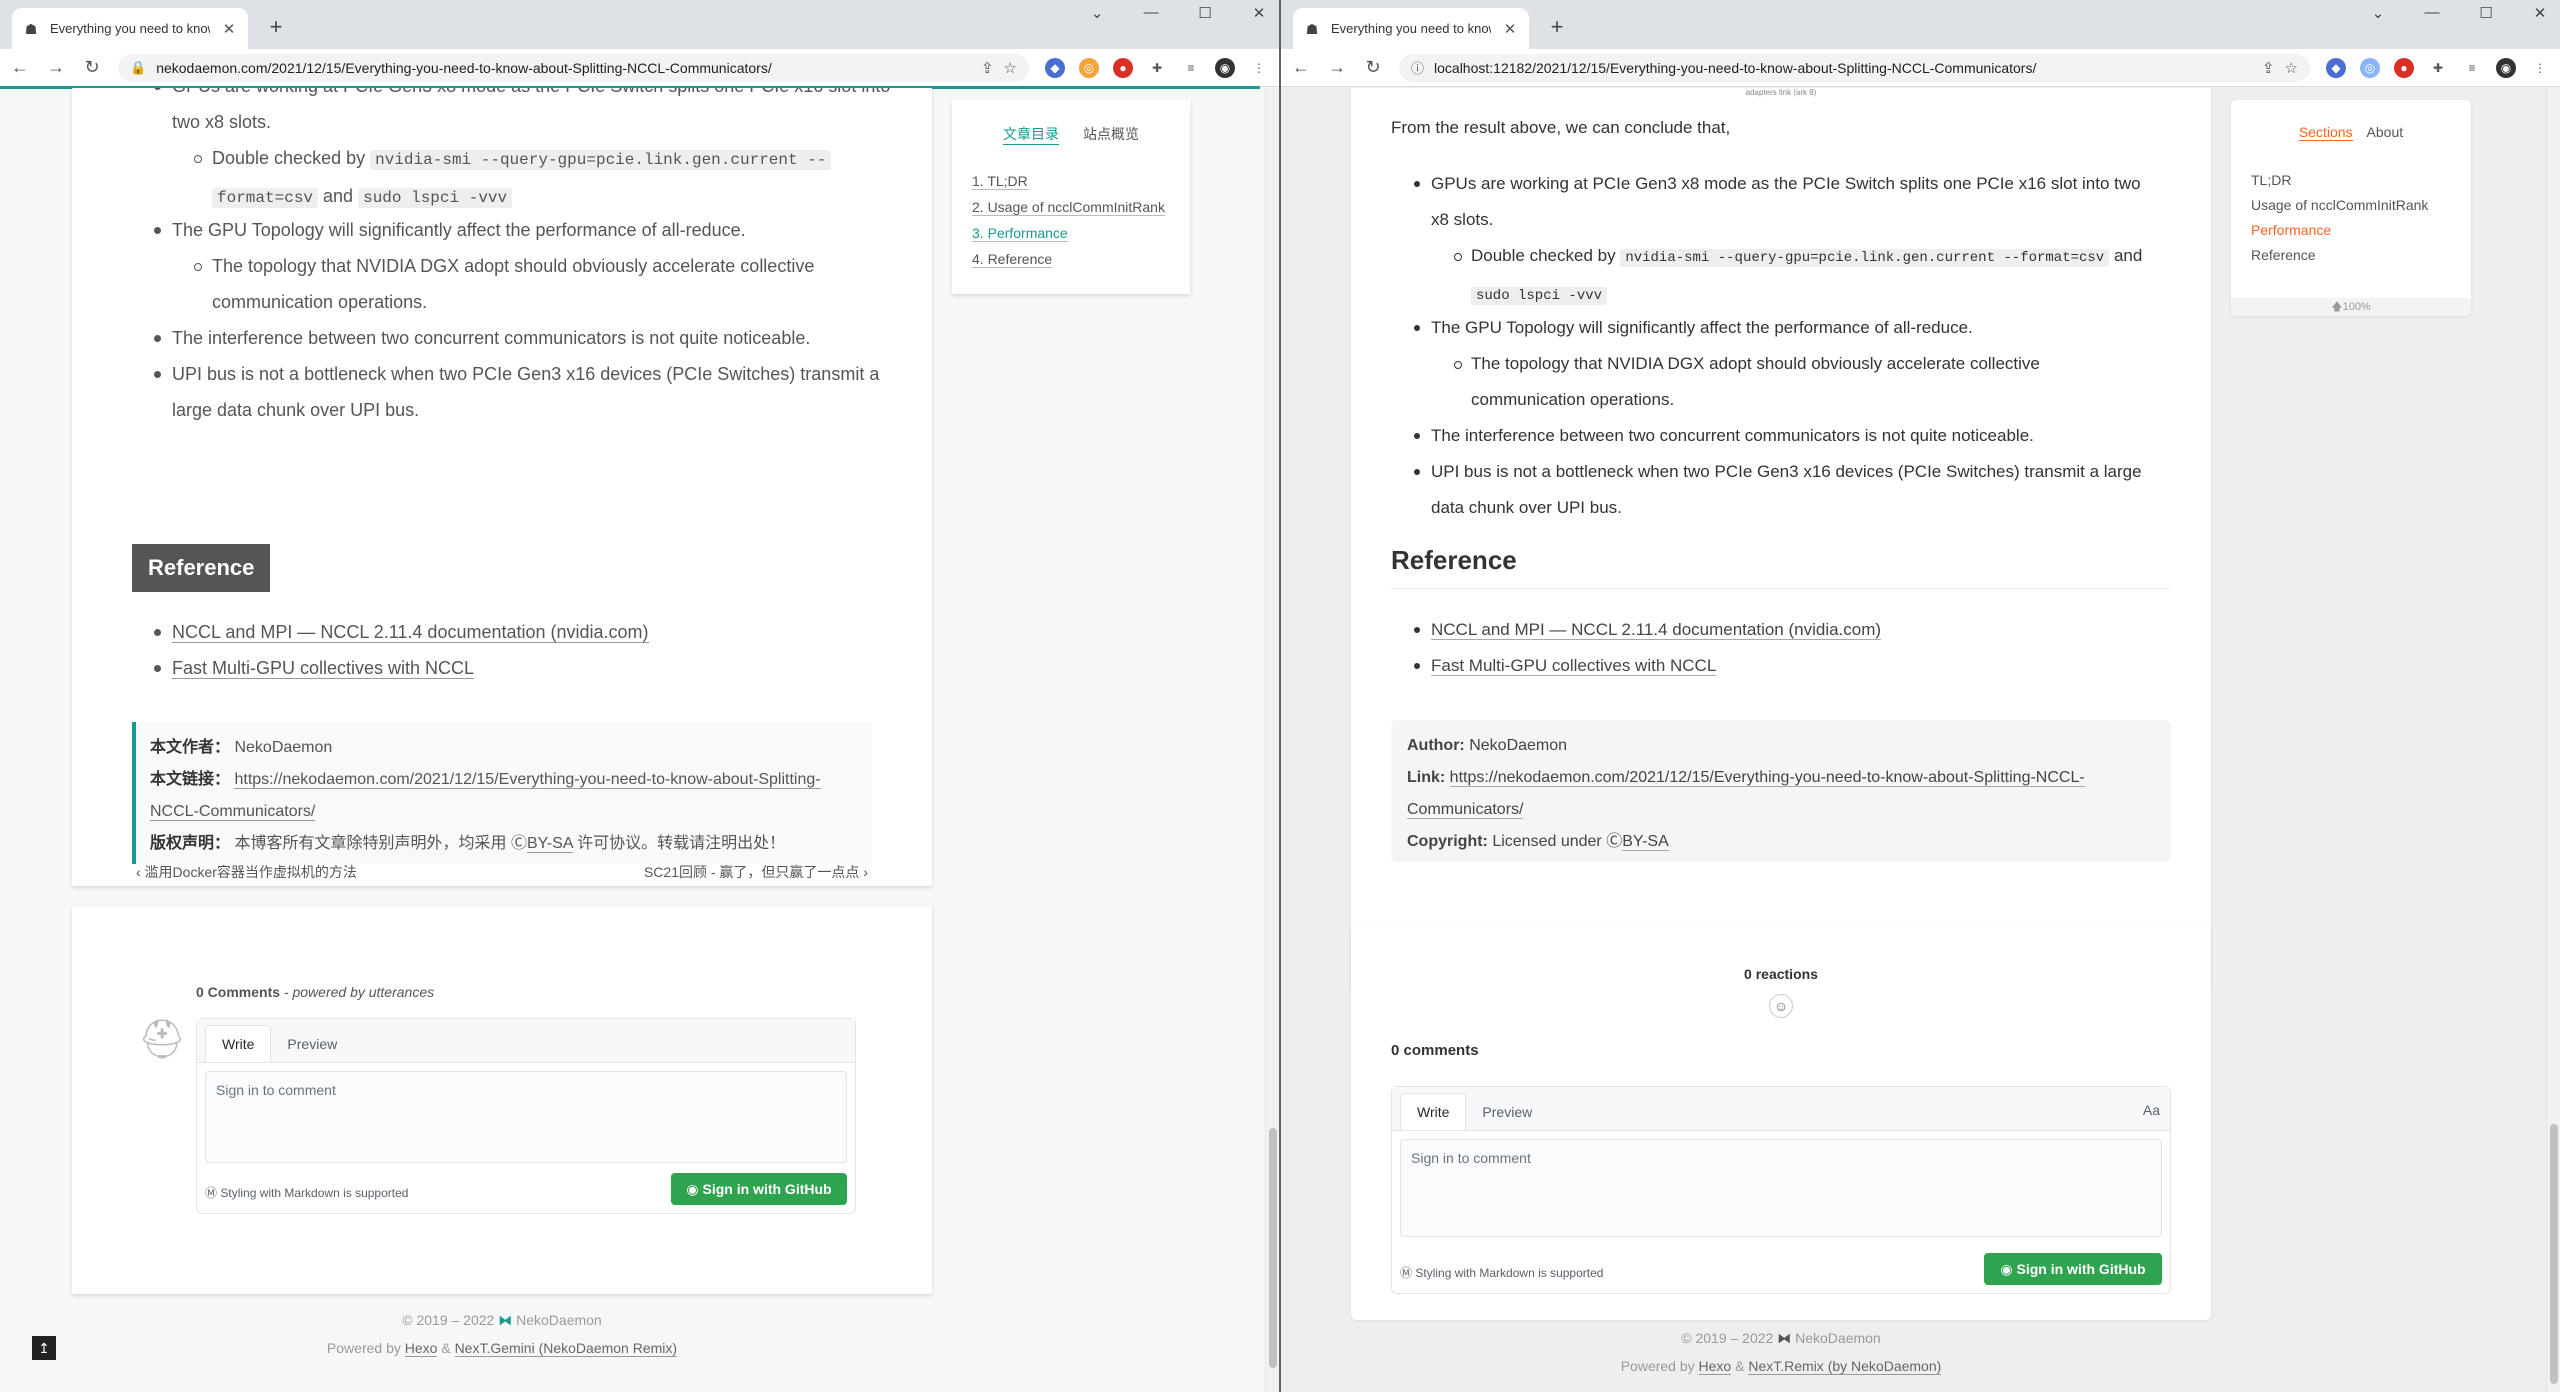  Describe the element at coordinates (1435, 1050) in the screenshot. I see `comment-count: 0 comments` at that location.